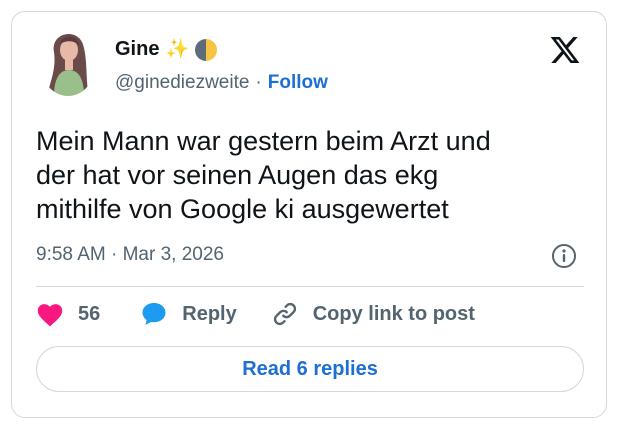  I want to click on reply-label: Reply, so click(209, 313).